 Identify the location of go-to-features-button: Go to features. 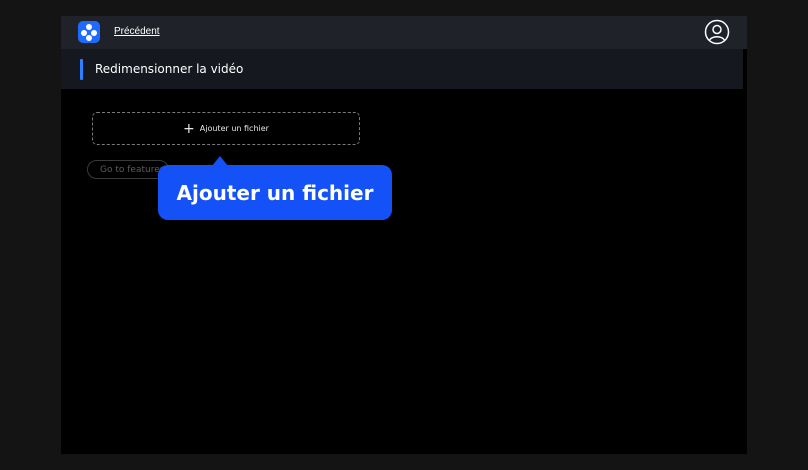
(128, 169).